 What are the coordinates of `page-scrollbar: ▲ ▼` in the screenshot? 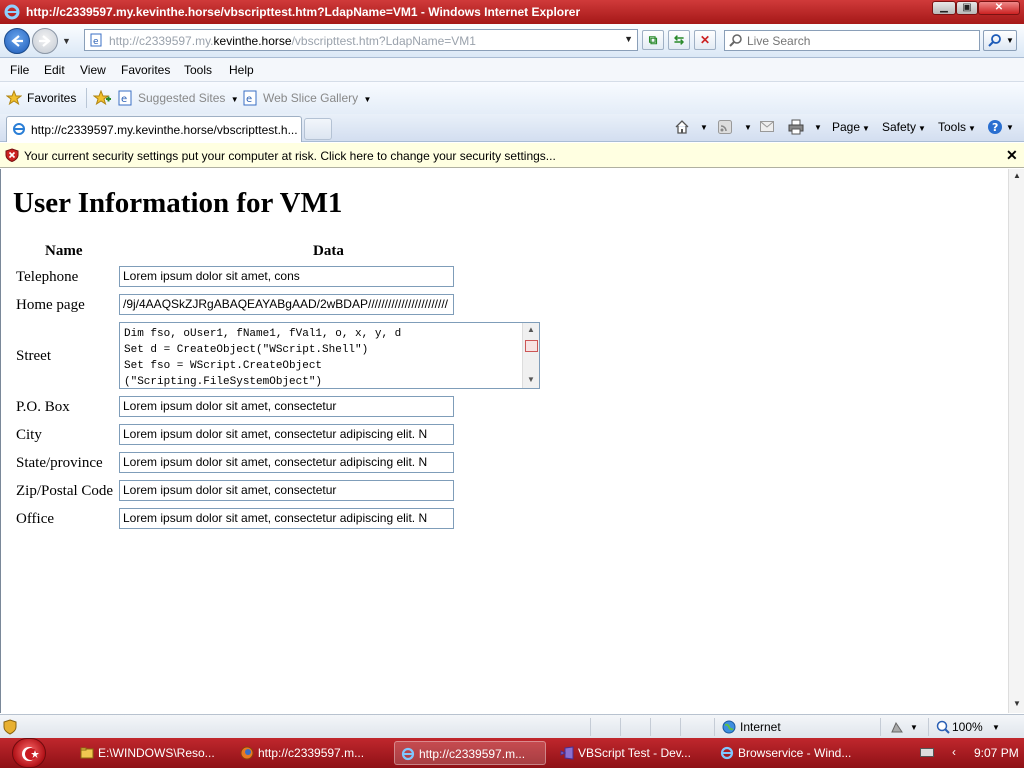 It's located at (1016, 441).